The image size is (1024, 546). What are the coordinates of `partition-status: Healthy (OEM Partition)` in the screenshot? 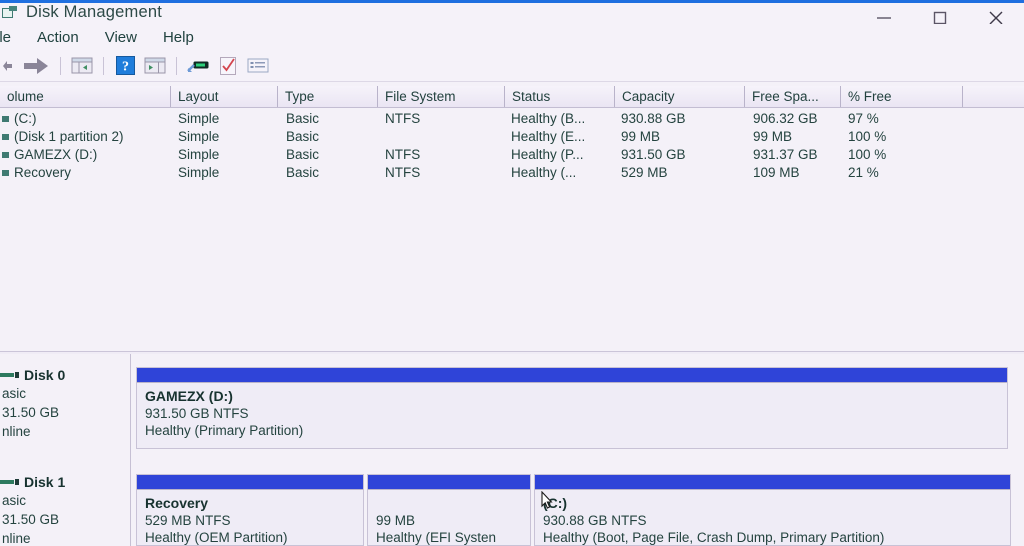 It's located at (216, 537).